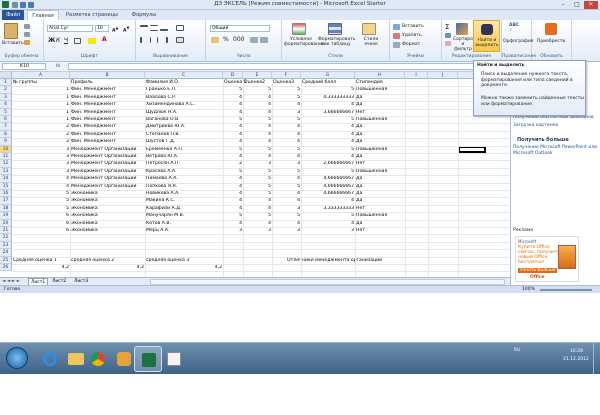 This screenshot has width=600, height=415. What do you see at coordinates (327, 112) in the screenshot?
I see `table-cell: 3,666666667` at bounding box center [327, 112].